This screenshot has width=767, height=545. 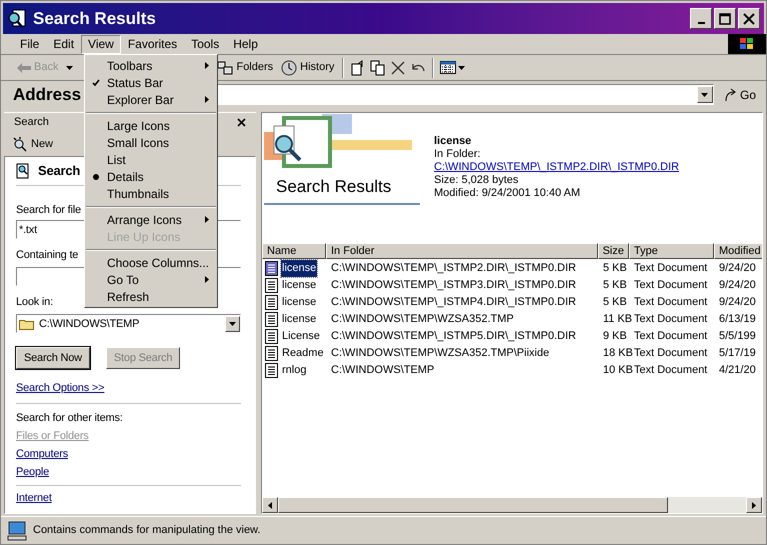 What do you see at coordinates (69, 418) in the screenshot?
I see `section-label: Search for other items:` at bounding box center [69, 418].